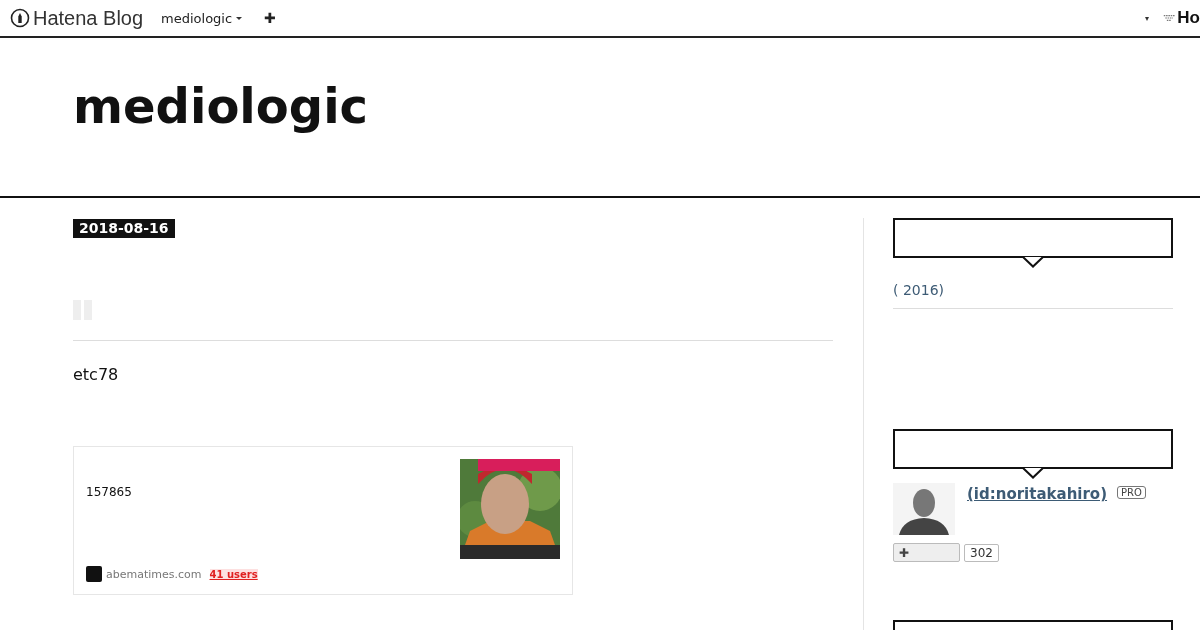 This screenshot has height=630, width=1200. I want to click on lines-icon, so click(1169, 18).